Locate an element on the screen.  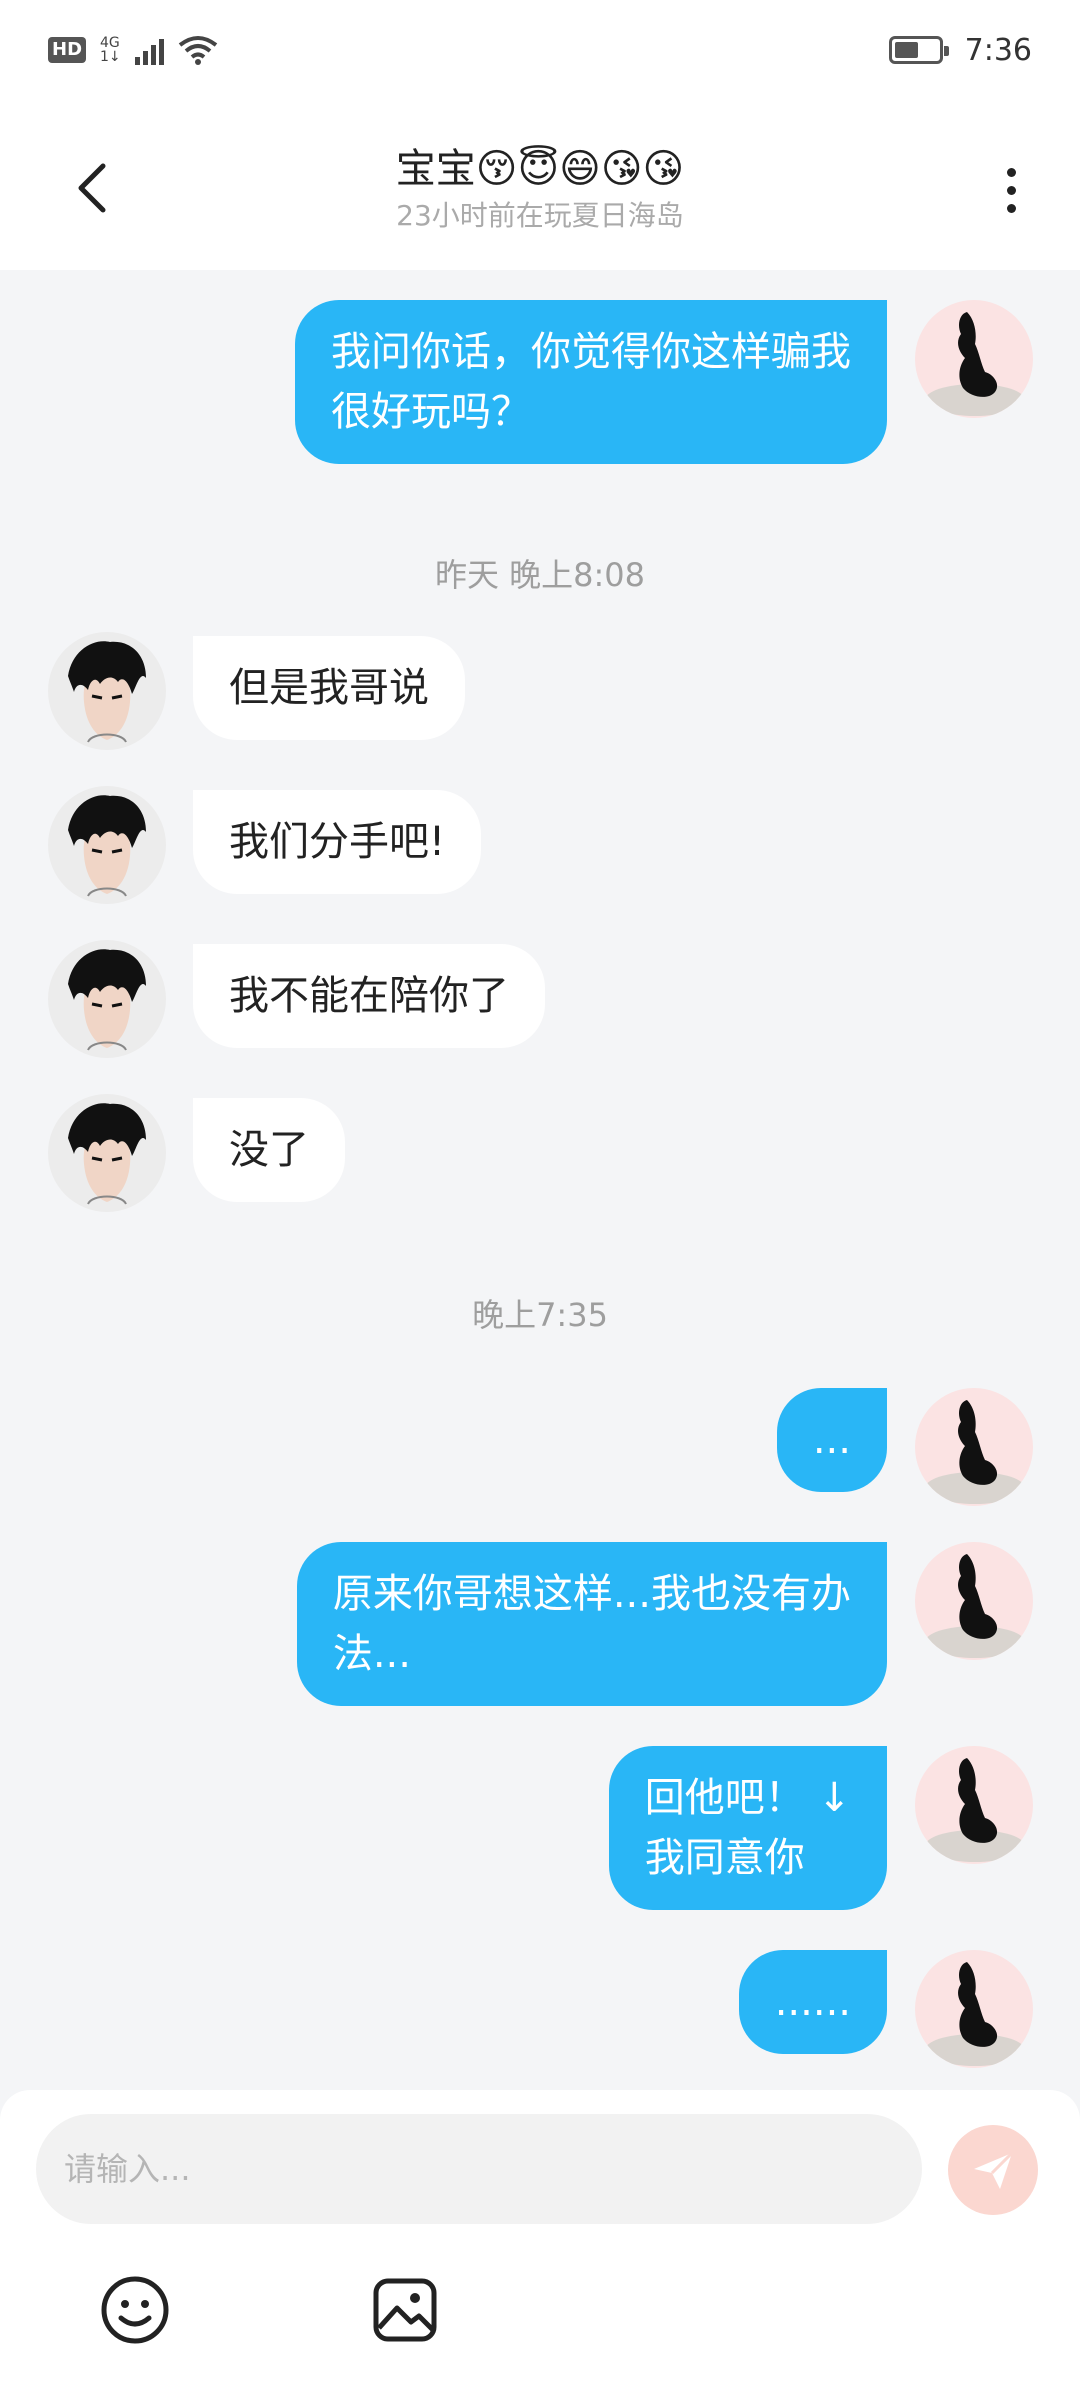
wifi-icon is located at coordinates (197, 50).